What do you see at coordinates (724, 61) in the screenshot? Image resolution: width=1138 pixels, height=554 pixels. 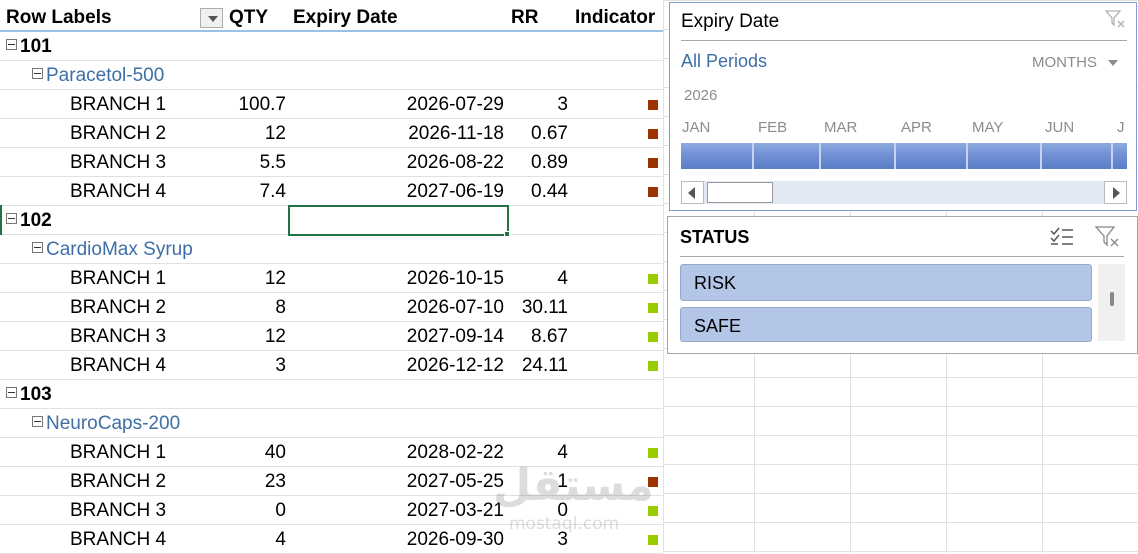 I see `all-periods-label: All Periods` at bounding box center [724, 61].